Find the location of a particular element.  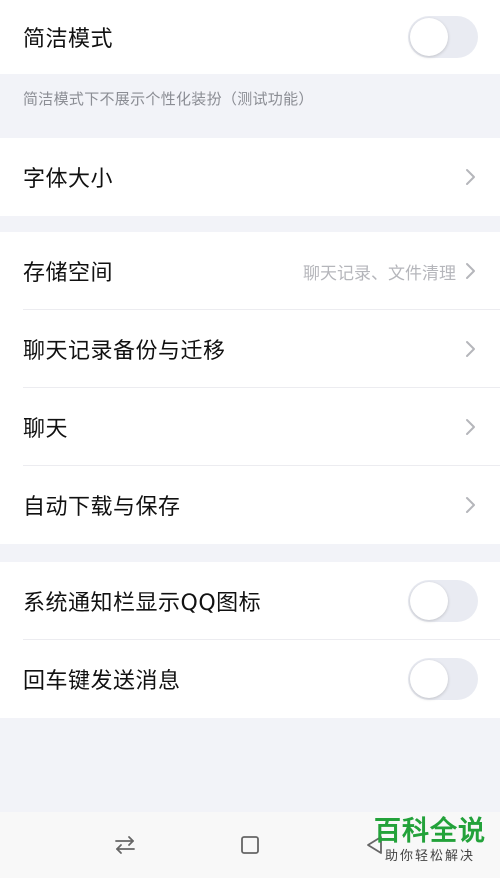

enter-send-label: 回车键发送消息 is located at coordinates (102, 681).